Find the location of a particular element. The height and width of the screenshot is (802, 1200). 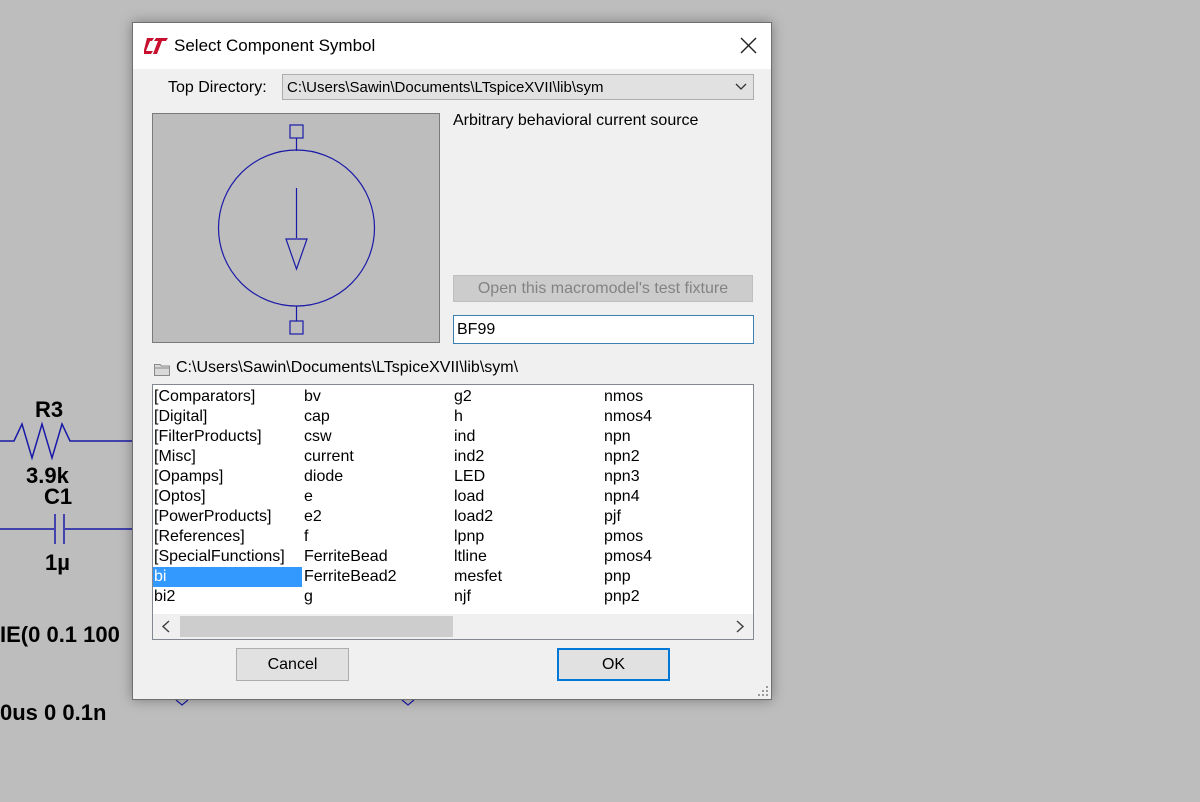

horizontal-scrollbar is located at coordinates (453, 626).